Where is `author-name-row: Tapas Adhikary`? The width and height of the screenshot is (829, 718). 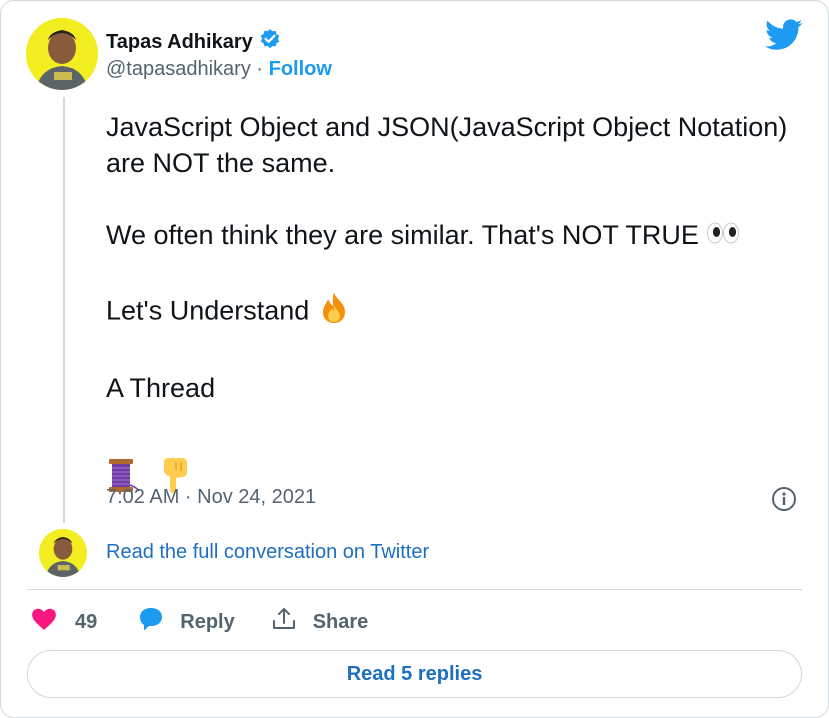
author-name-row: Tapas Adhikary is located at coordinates (193, 42).